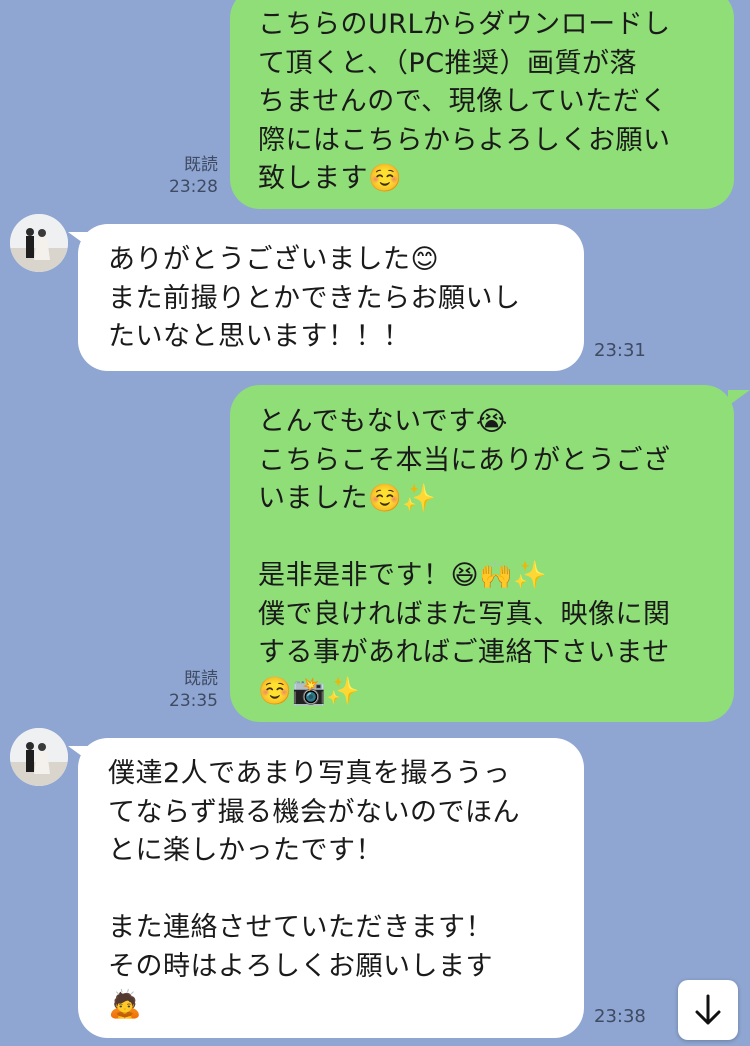  I want to click on message-time: 23:28, so click(193, 187).